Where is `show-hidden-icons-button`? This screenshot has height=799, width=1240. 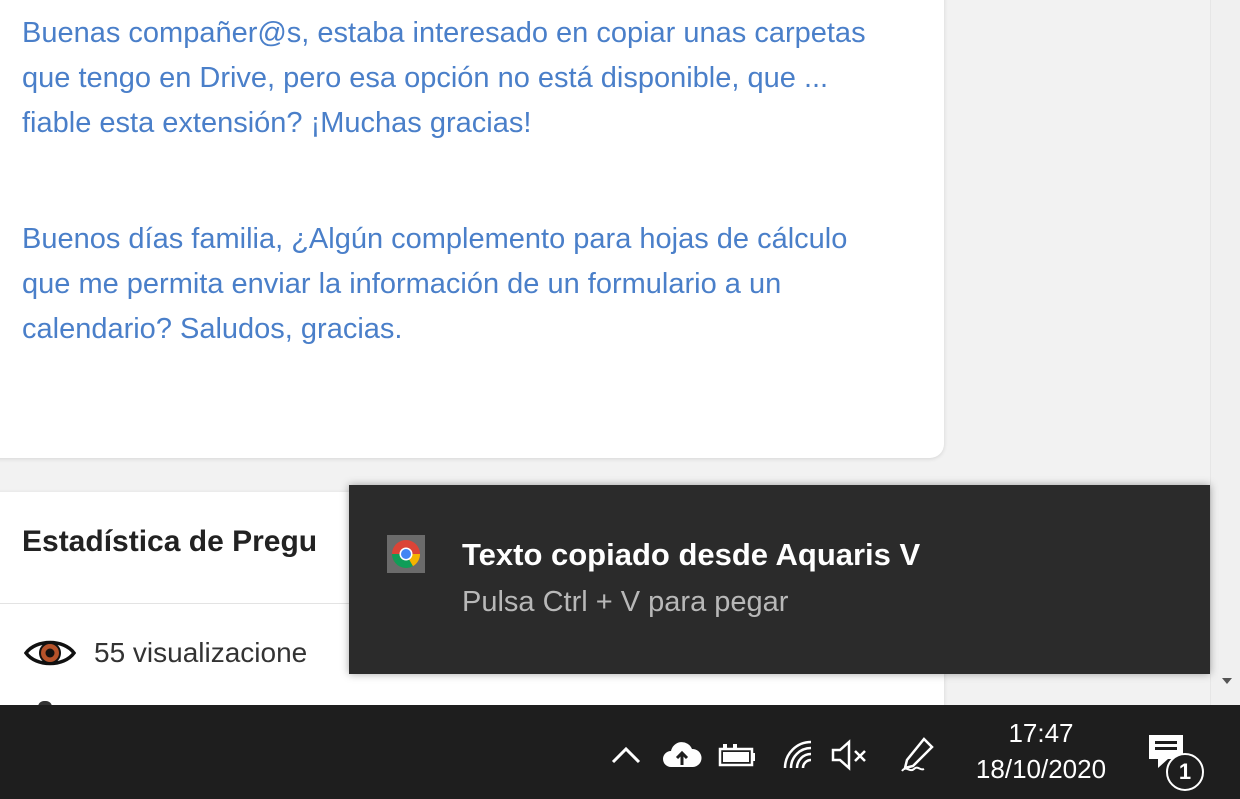 show-hidden-icons-button is located at coordinates (626, 755).